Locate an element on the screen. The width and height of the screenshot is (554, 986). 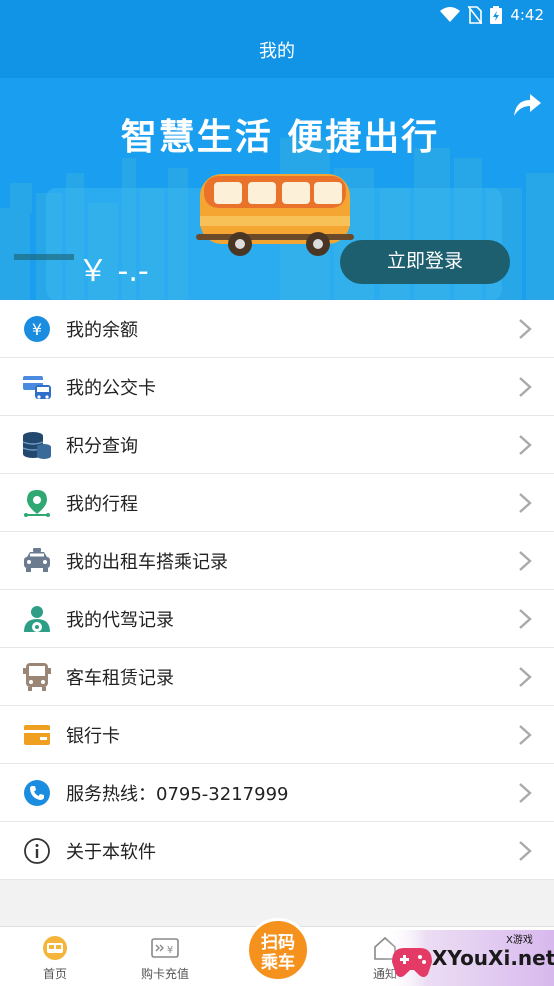
menu-item-label: 关于本软件 is located at coordinates (111, 852).